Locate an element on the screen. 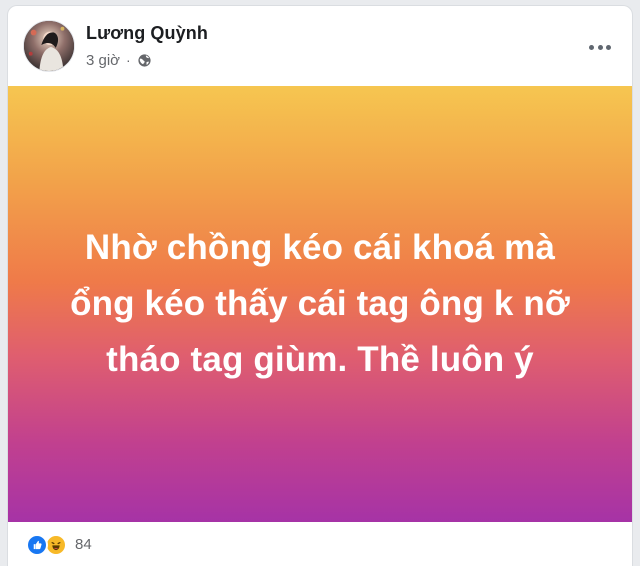 The width and height of the screenshot is (640, 566). reaction-summary: 84 is located at coordinates (320, 544).